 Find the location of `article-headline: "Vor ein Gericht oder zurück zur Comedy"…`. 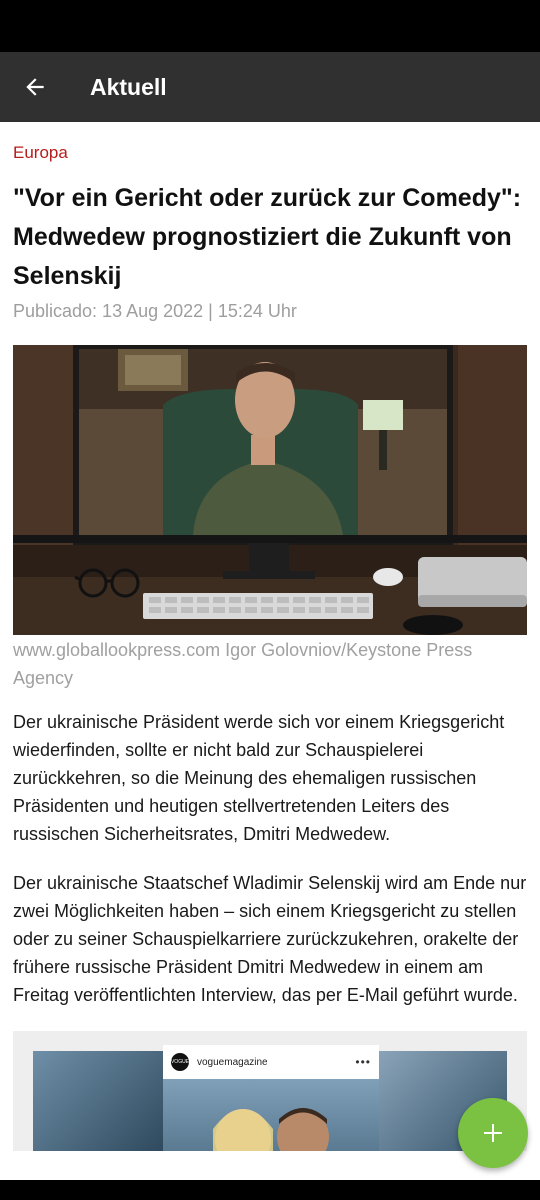

article-headline: "Vor ein Gericht oder zurück zur Comedy"… is located at coordinates (267, 237).